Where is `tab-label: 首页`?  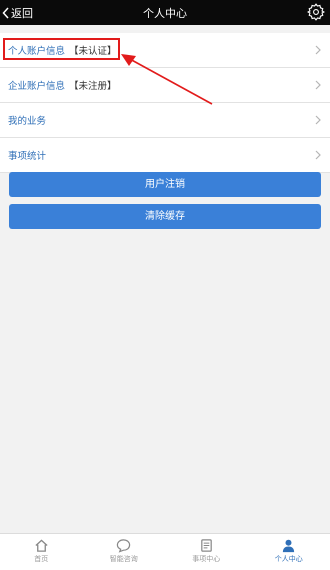
tab-label: 首页 is located at coordinates (41, 559).